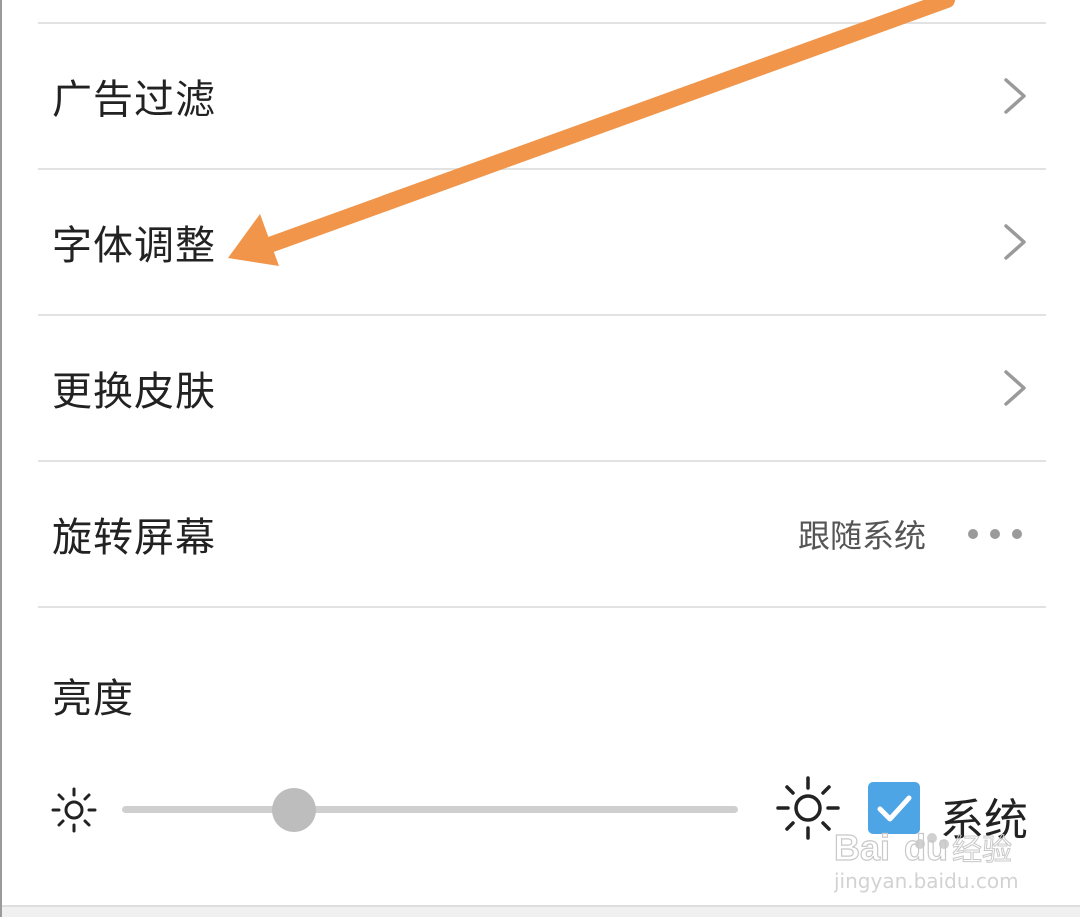 This screenshot has height=917, width=1080. What do you see at coordinates (134, 246) in the screenshot?
I see `settings-row-label: 字体调整` at bounding box center [134, 246].